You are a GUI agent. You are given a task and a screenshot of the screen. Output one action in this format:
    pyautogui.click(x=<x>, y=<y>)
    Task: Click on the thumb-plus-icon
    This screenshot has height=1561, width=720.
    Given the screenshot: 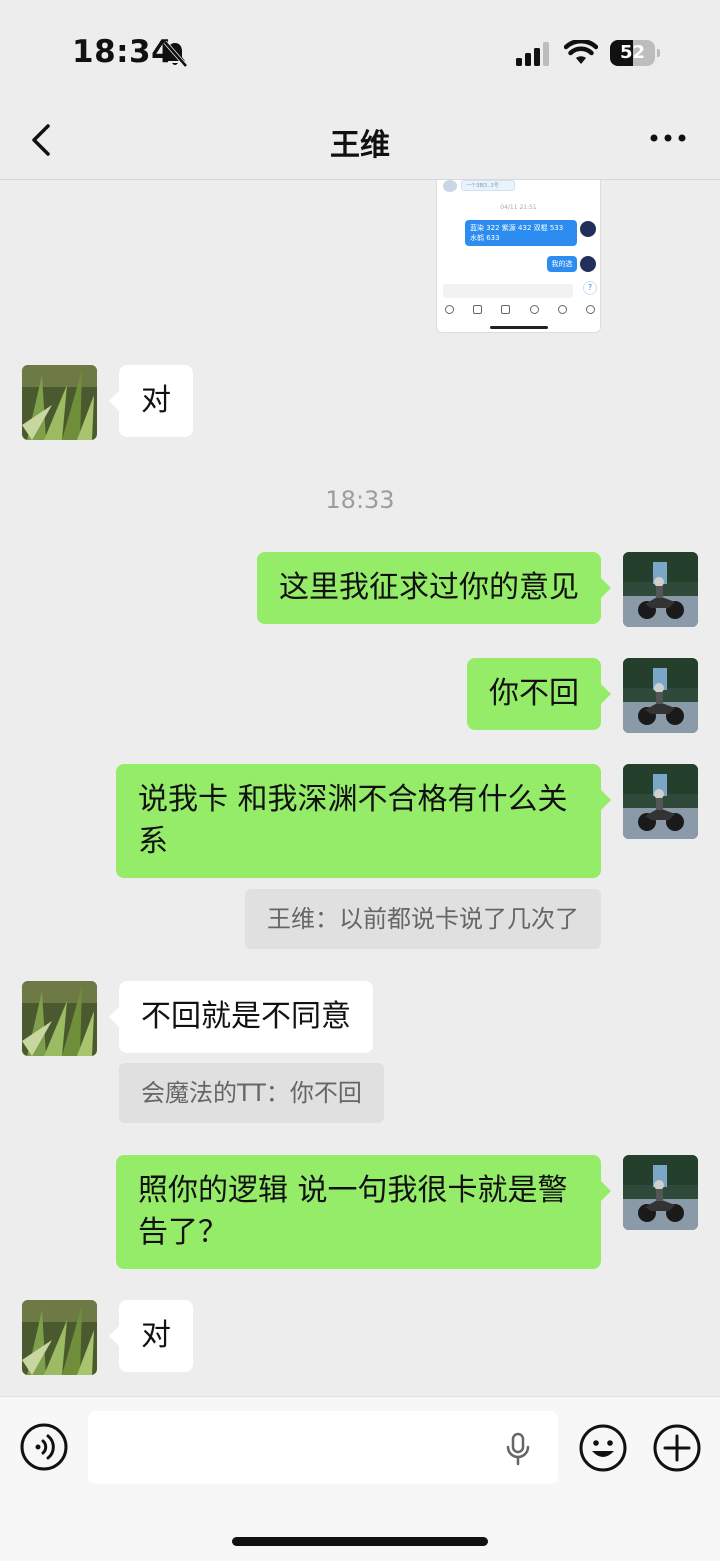 What is the action you would take?
    pyautogui.click(x=590, y=309)
    